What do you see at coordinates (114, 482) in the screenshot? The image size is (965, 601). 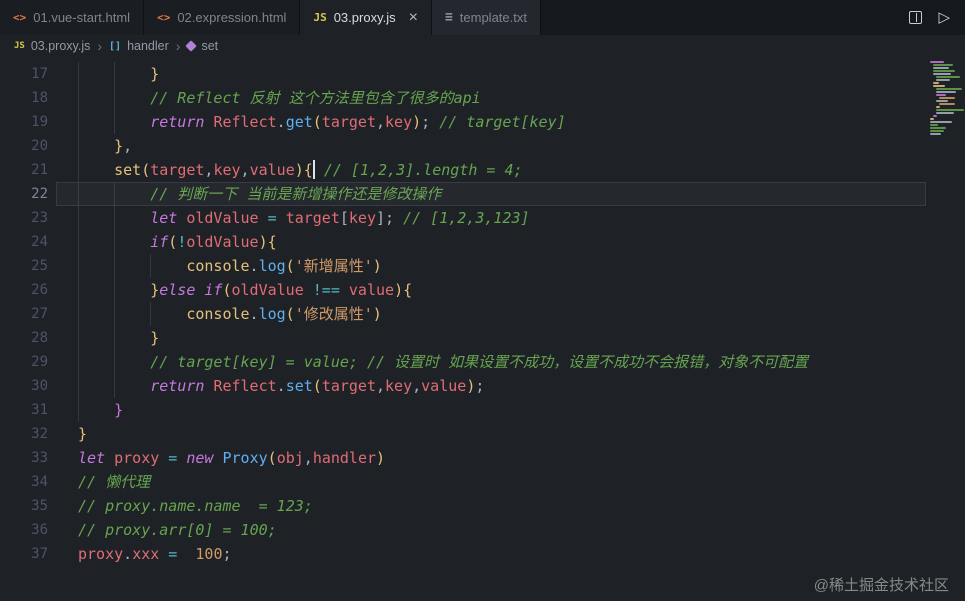 I see `code-text: // 懒代理` at bounding box center [114, 482].